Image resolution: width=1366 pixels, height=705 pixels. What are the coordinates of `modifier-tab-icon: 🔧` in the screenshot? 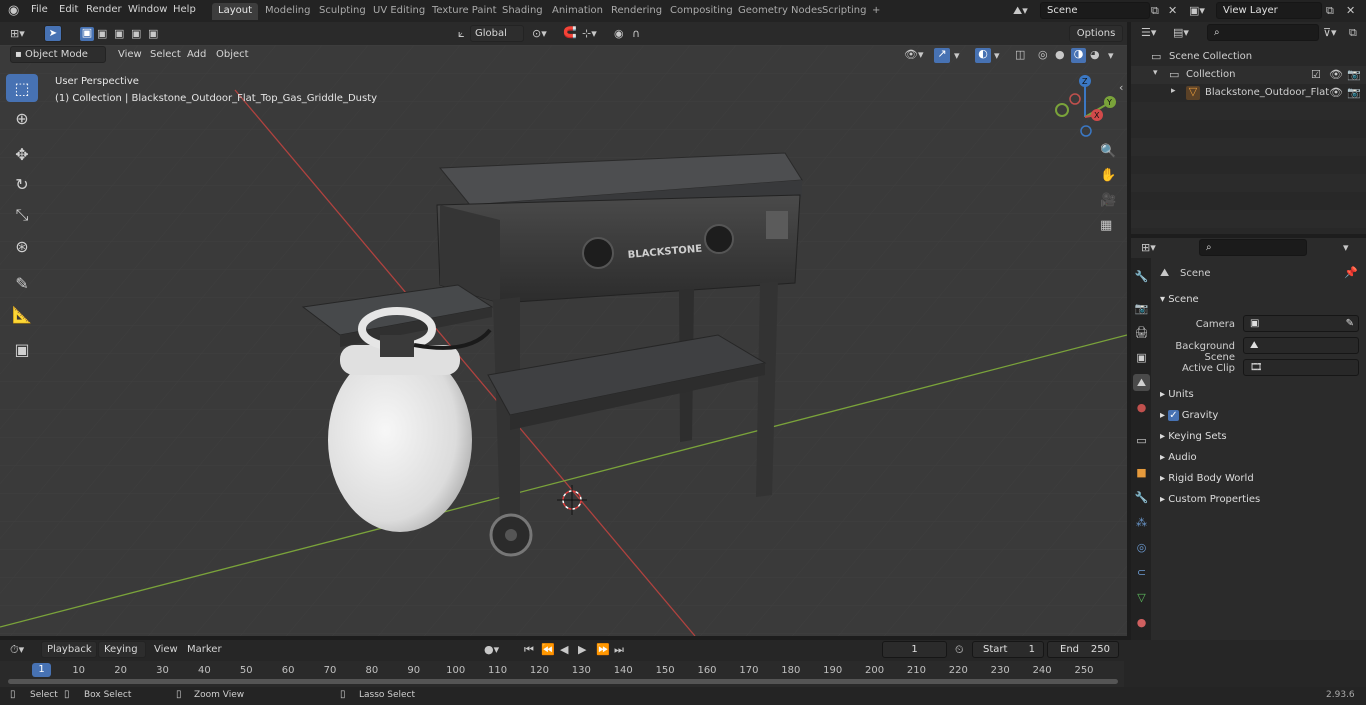 It's located at (1141, 497).